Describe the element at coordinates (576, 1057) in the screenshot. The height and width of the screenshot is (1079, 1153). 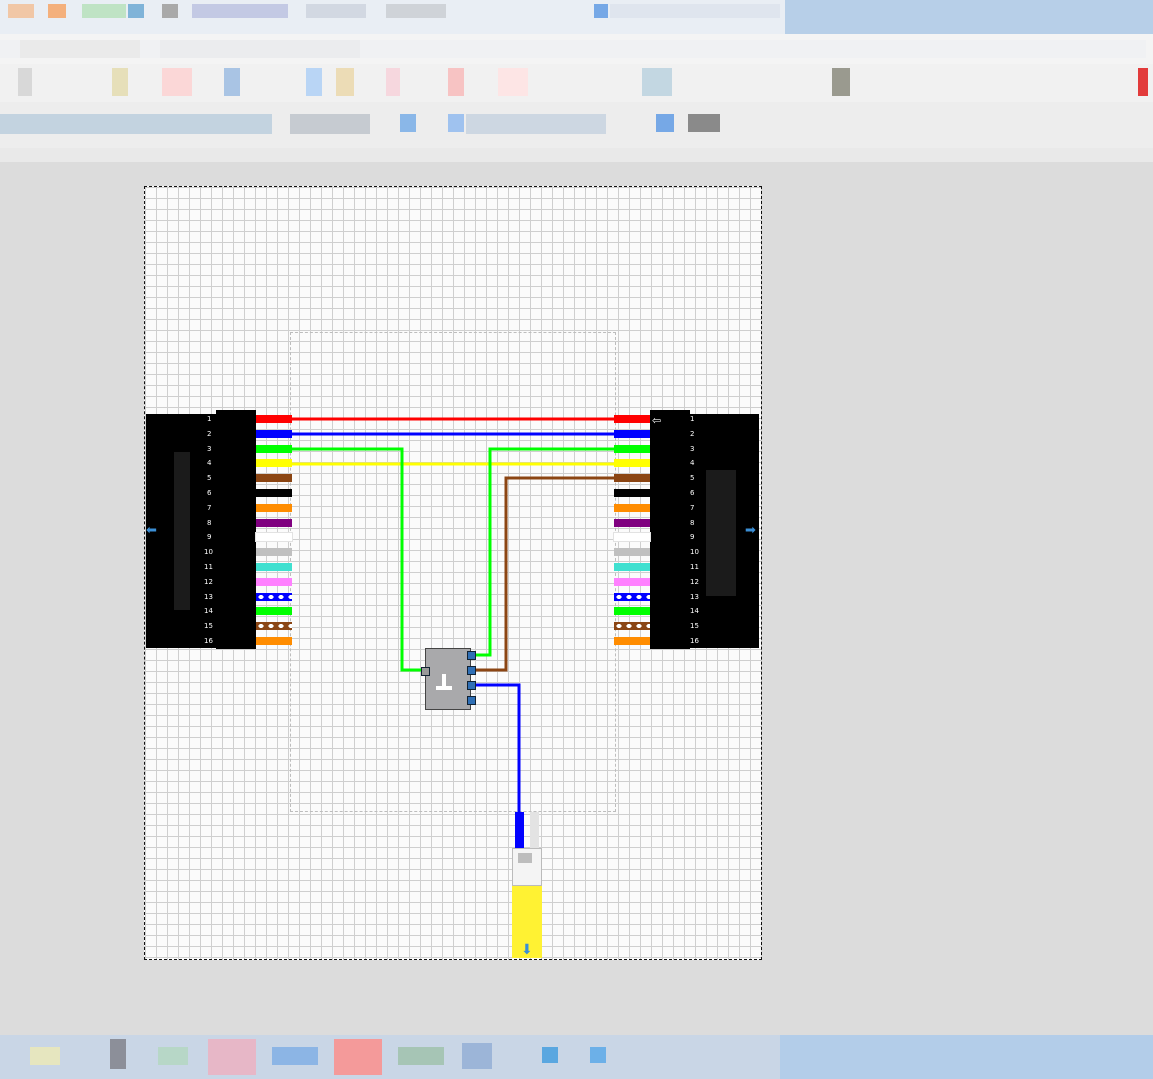
I see `status-bar` at that location.